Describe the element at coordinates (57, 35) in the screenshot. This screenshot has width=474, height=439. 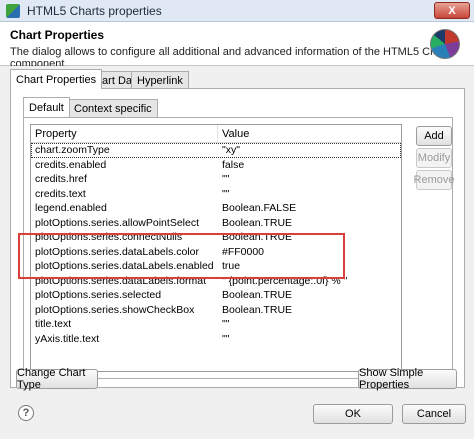
I see `dialog-header-title: Chart Properties` at that location.